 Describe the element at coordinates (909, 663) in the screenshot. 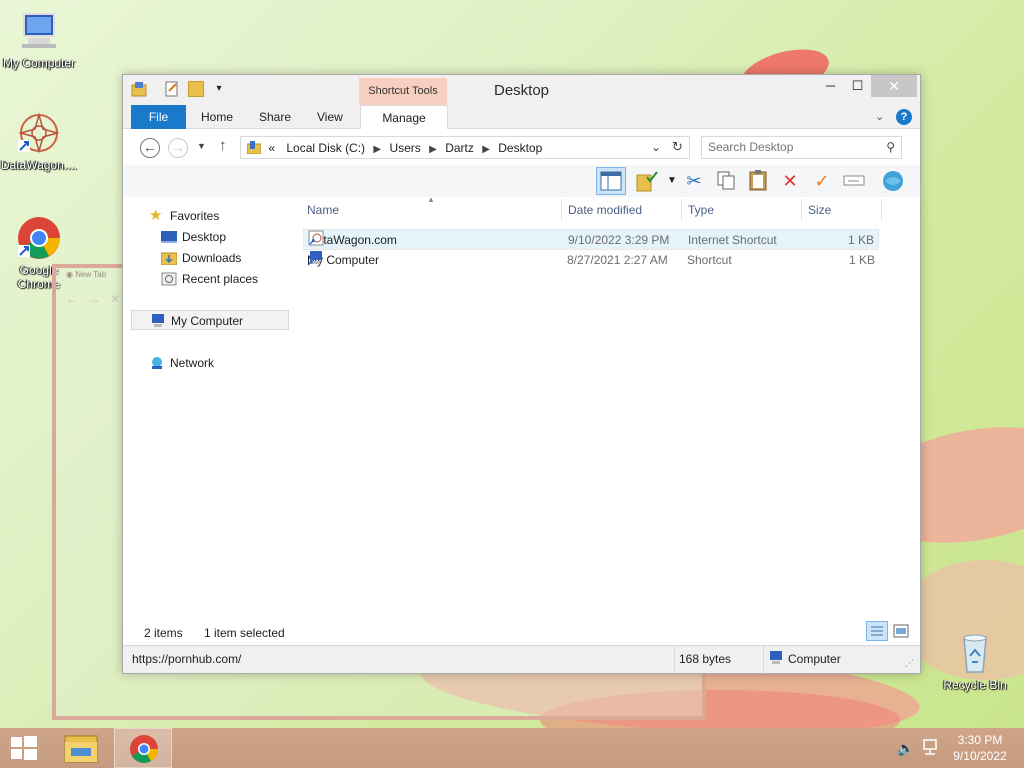

I see `resize-grip-icon: ⋰` at that location.